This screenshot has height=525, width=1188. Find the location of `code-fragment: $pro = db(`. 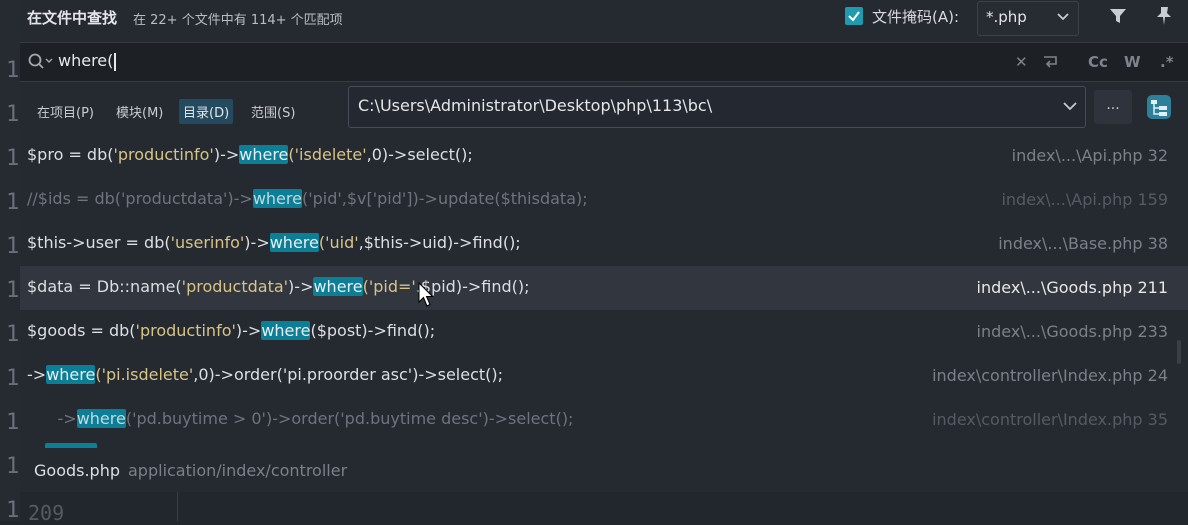

code-fragment: $pro = db( is located at coordinates (70, 154).